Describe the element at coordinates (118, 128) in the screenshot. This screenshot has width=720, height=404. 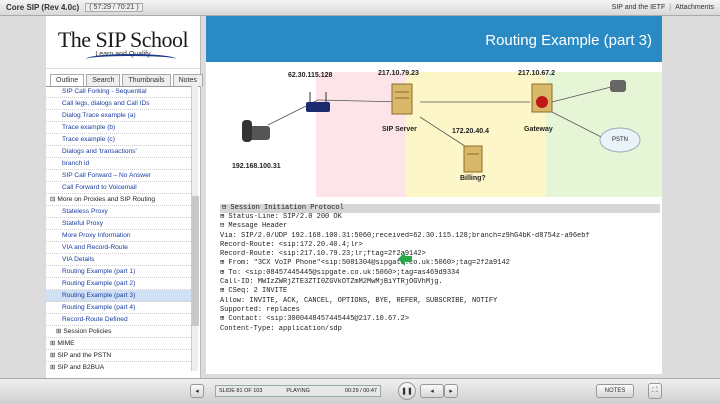
I see `outline-item: Trace example (b)` at that location.